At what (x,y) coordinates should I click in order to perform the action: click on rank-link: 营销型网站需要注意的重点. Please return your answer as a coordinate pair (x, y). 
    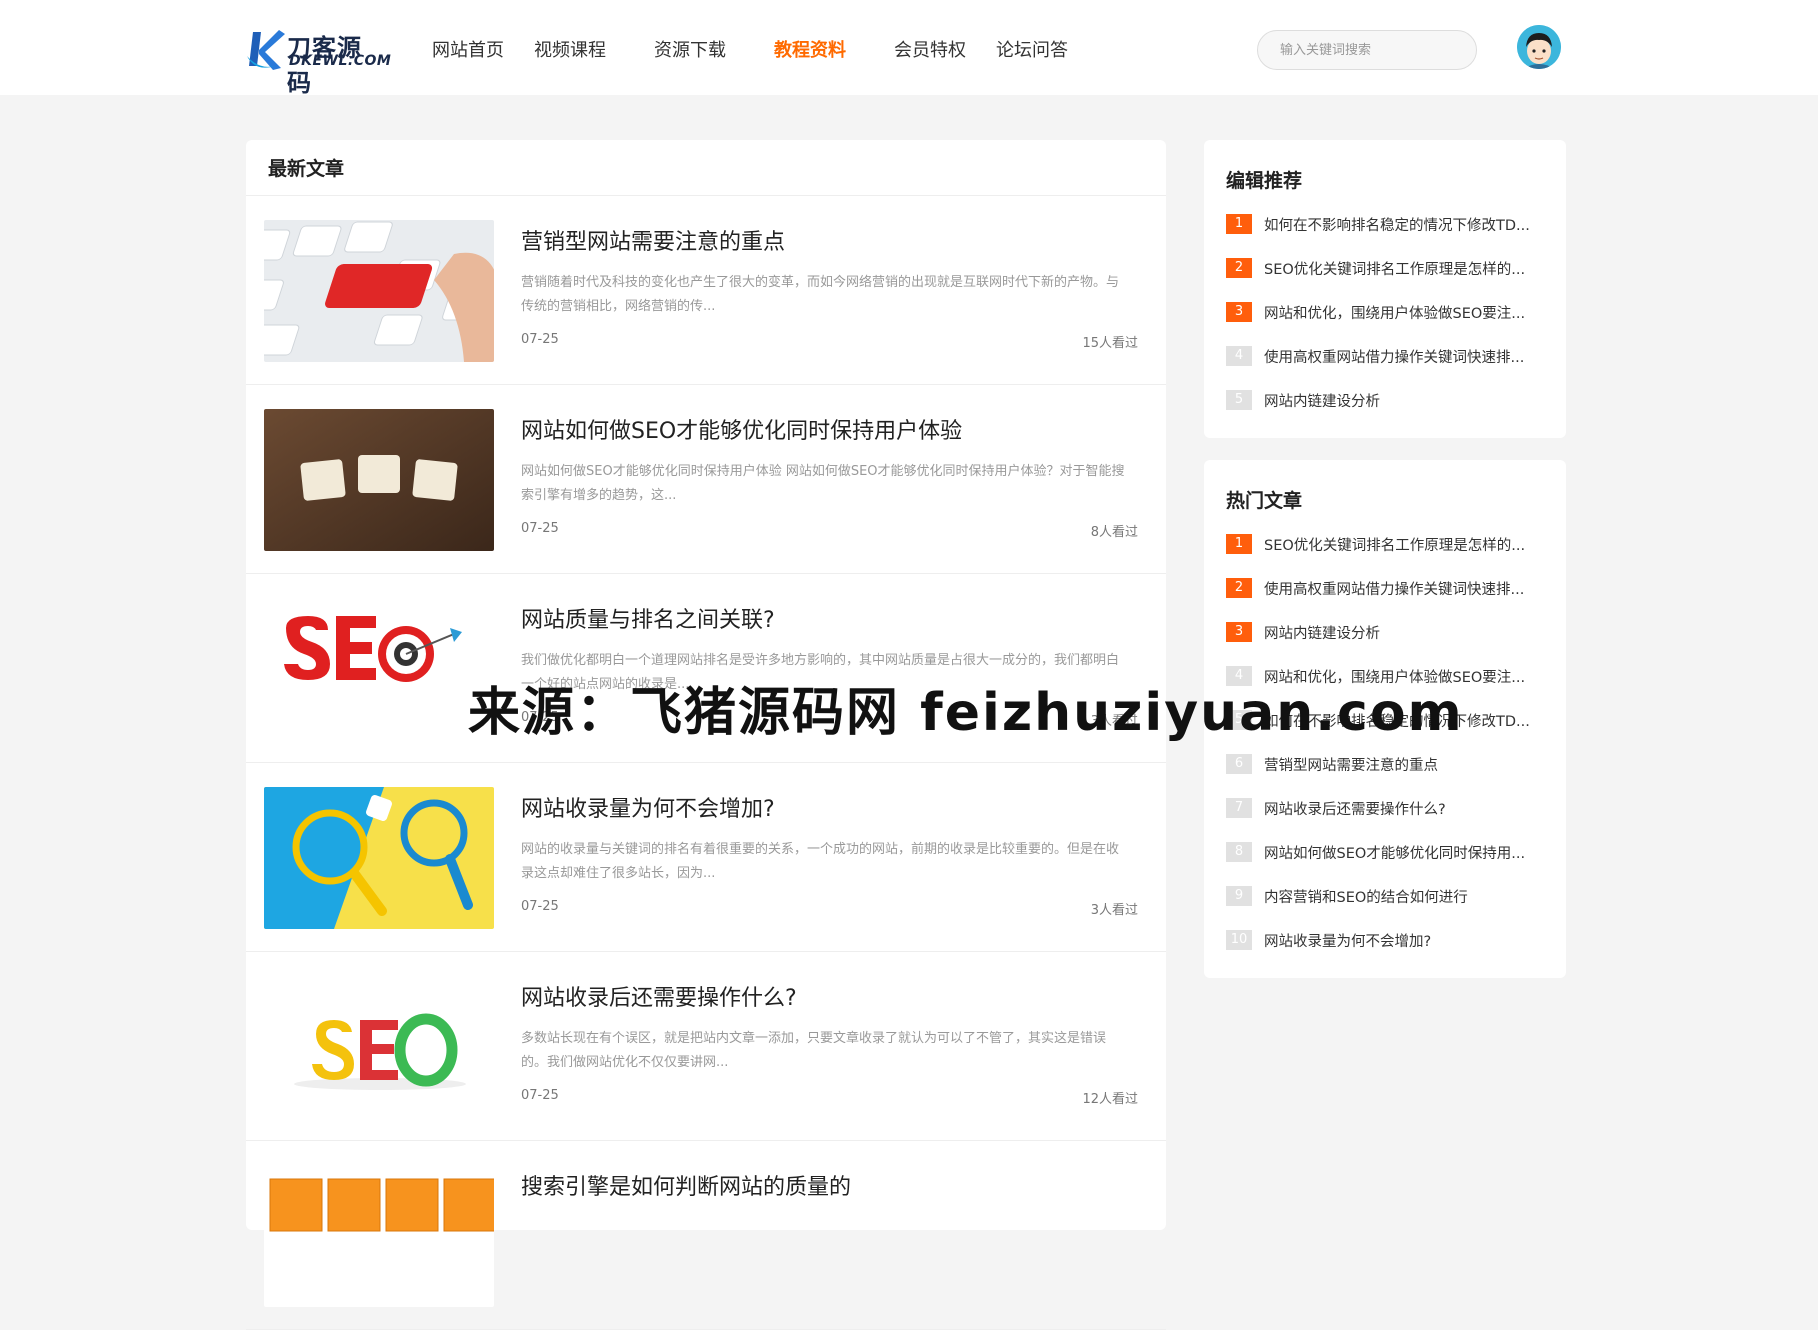
    Looking at the image, I should click on (1351, 764).